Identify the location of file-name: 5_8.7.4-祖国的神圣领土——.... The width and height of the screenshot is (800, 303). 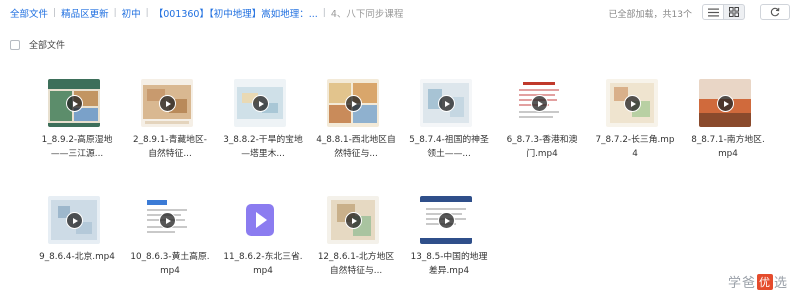
(449, 147).